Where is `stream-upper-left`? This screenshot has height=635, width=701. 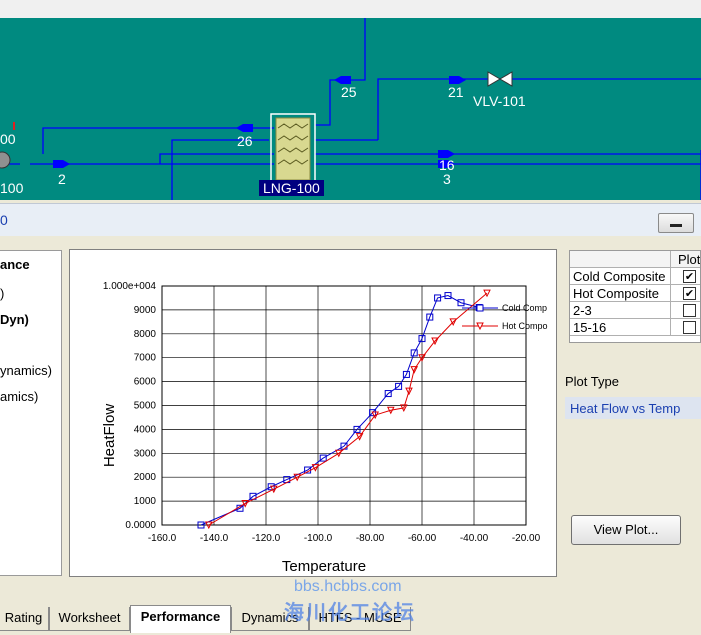
stream-upper-left is located at coordinates (220, 169).